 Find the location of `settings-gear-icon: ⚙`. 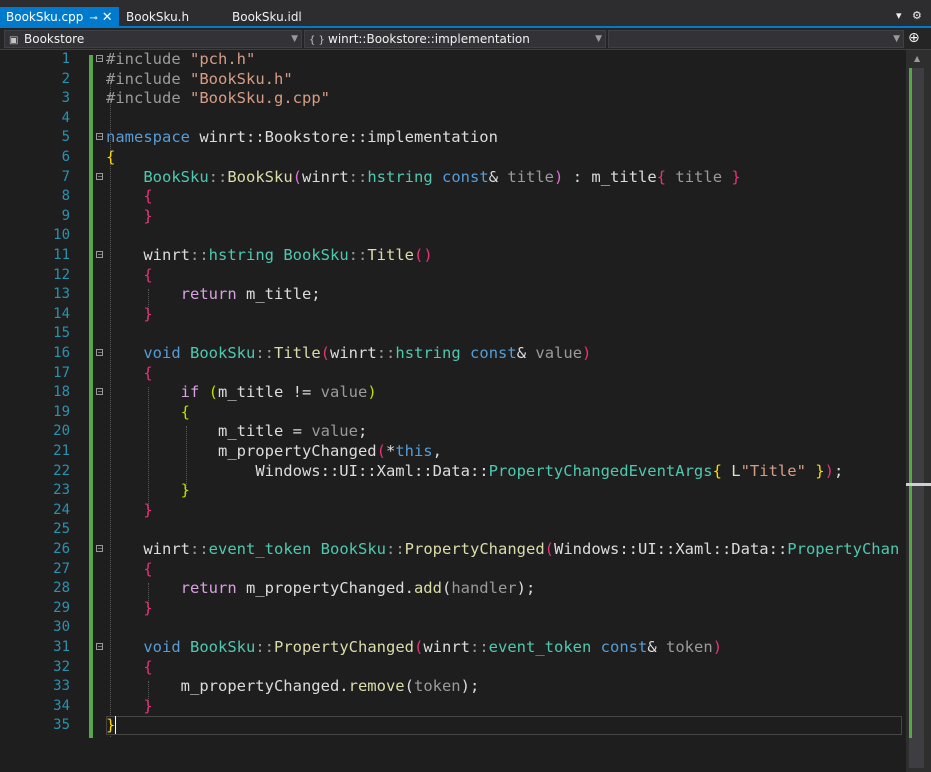

settings-gear-icon: ⚙ is located at coordinates (917, 15).